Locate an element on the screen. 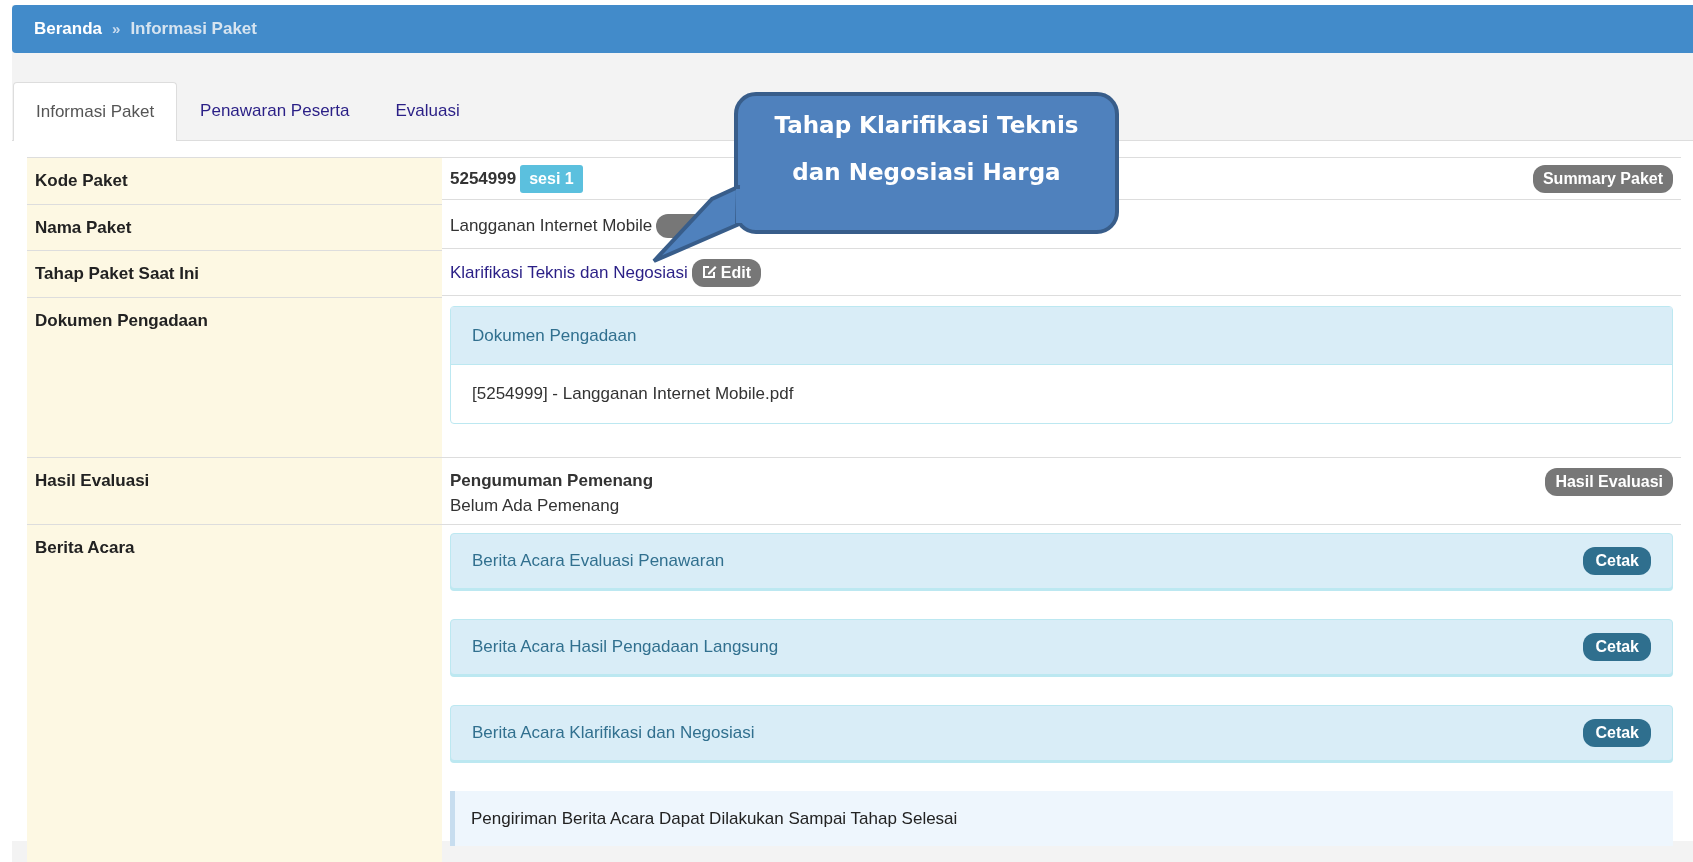 The height and width of the screenshot is (862, 1693). summary-button: Summary Paket is located at coordinates (1602, 178).